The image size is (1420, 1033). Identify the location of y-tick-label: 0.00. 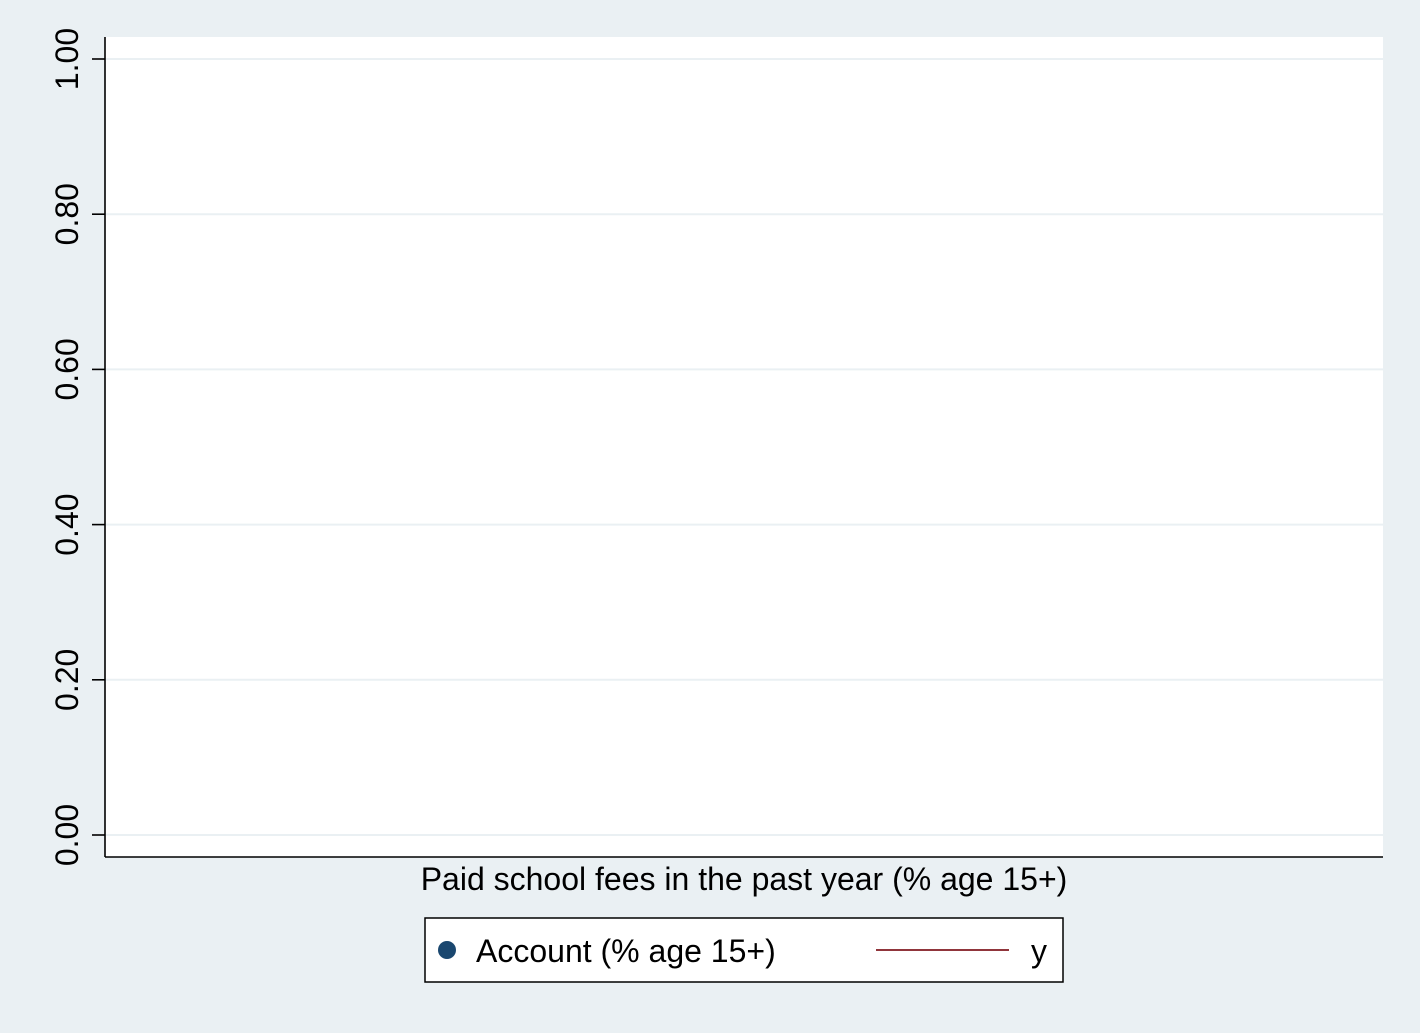
(67, 835).